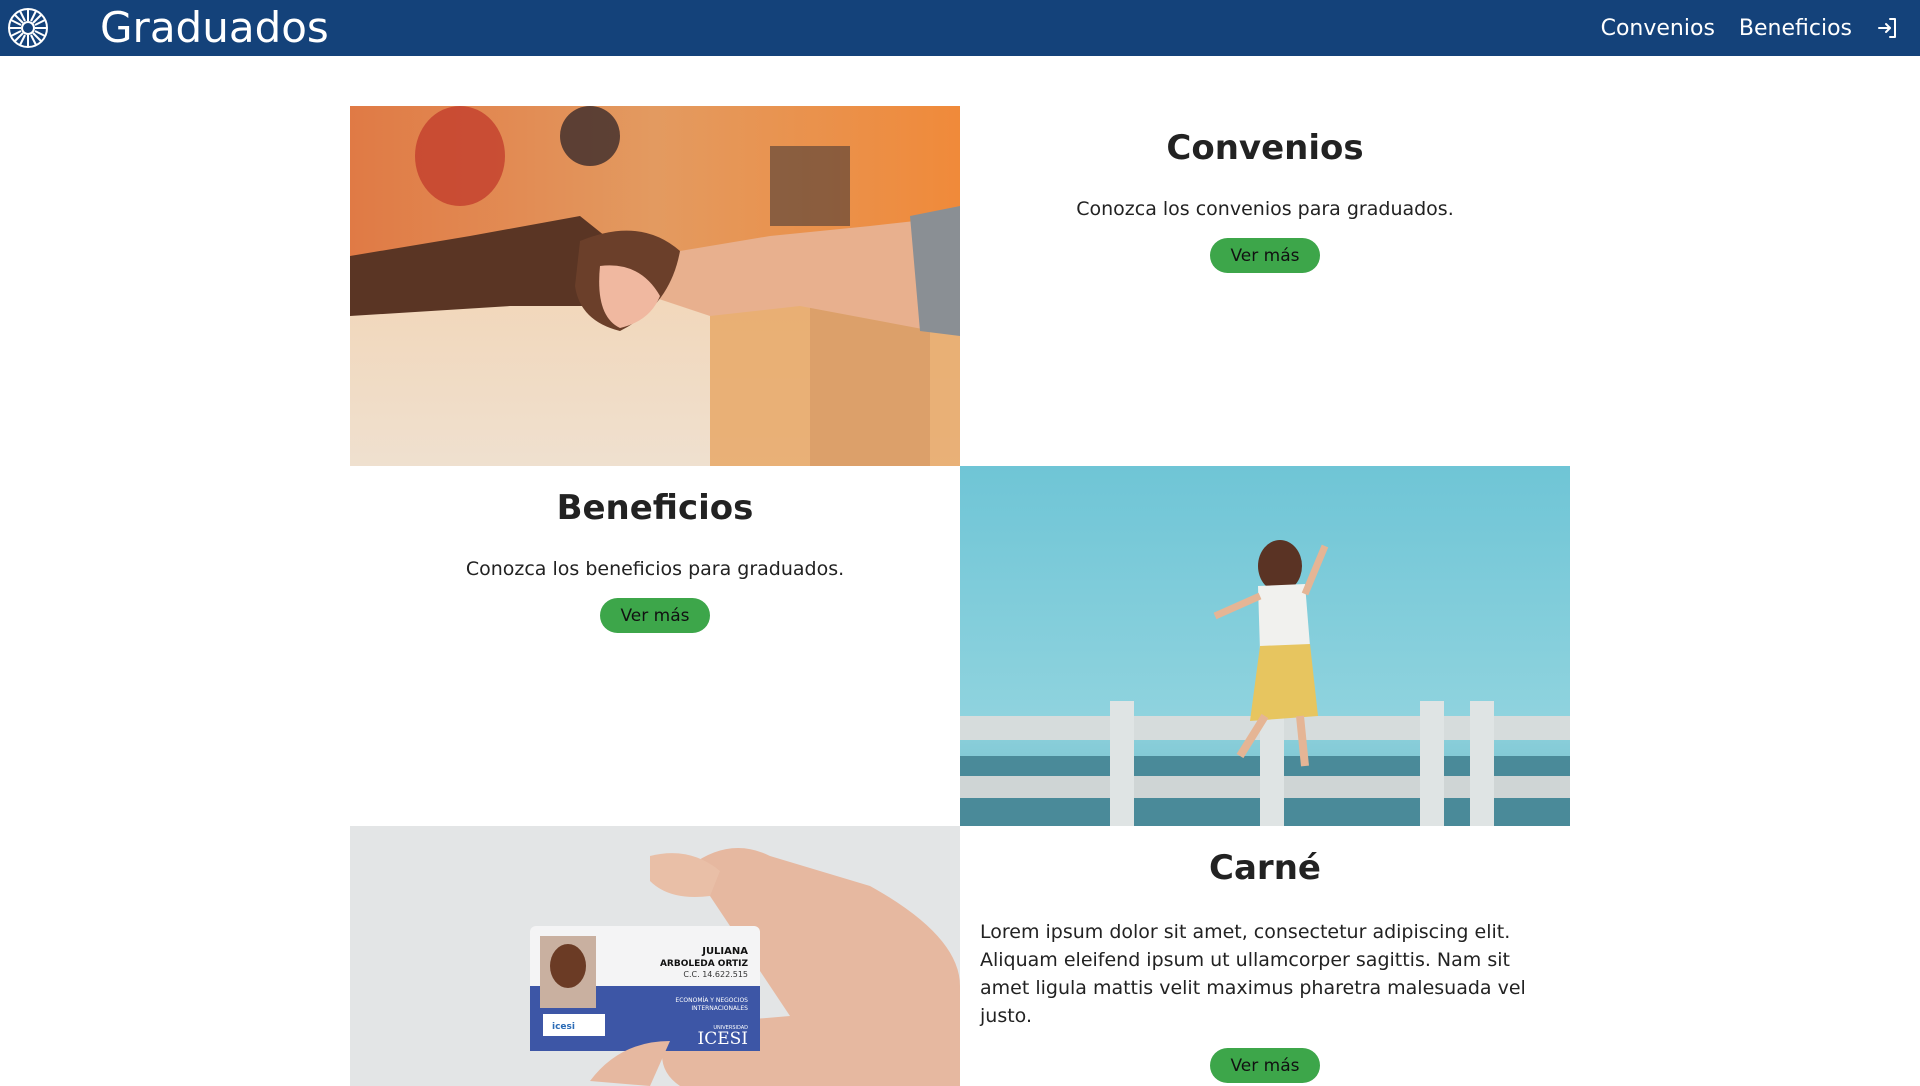  I want to click on beneficios-description: Conozca los beneficios para graduados., so click(655, 569).